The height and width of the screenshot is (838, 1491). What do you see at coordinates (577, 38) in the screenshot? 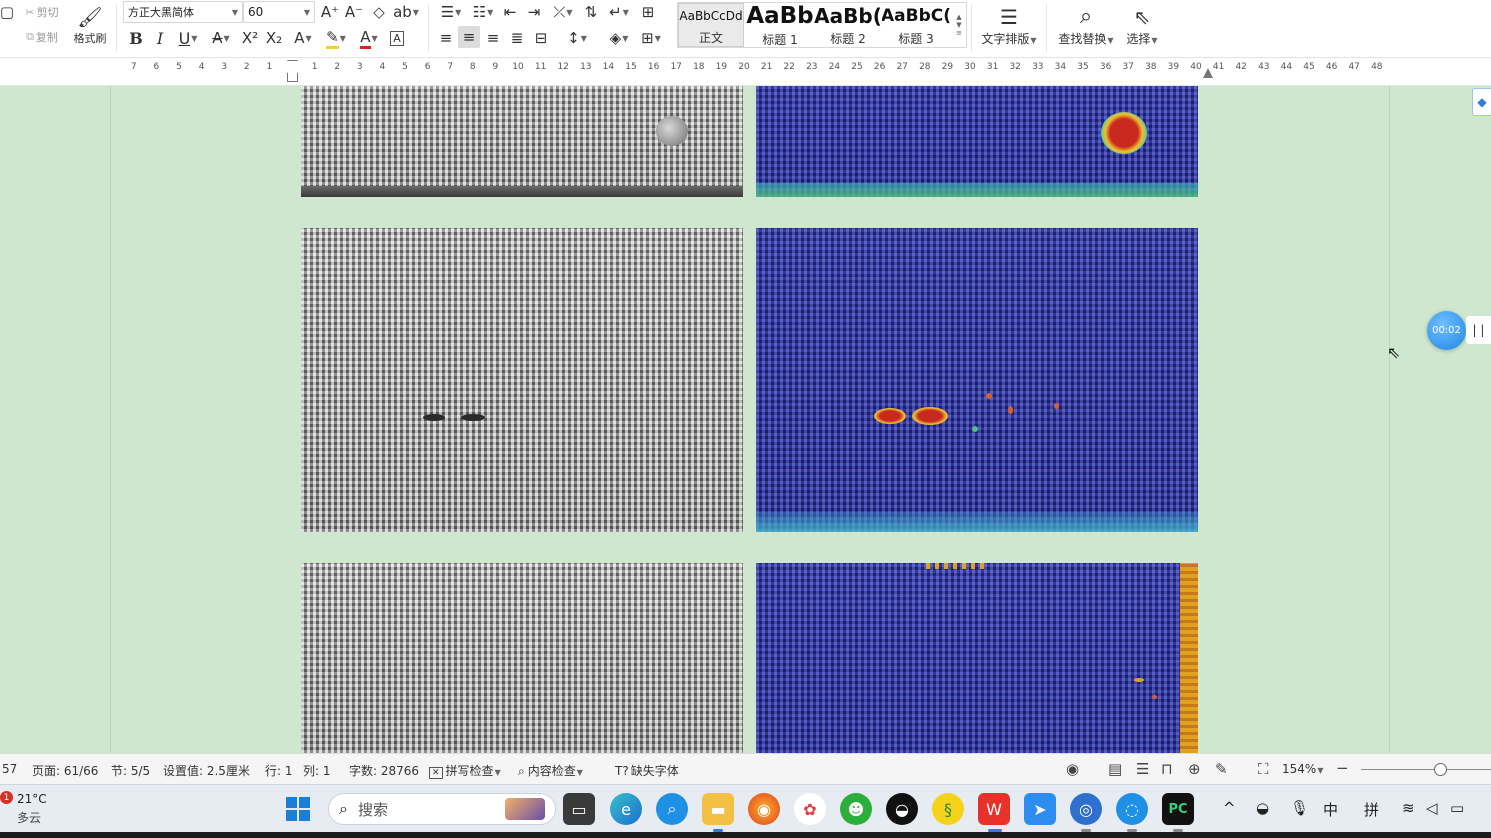
I see `line-spacing-button: ↕ ▼` at bounding box center [577, 38].